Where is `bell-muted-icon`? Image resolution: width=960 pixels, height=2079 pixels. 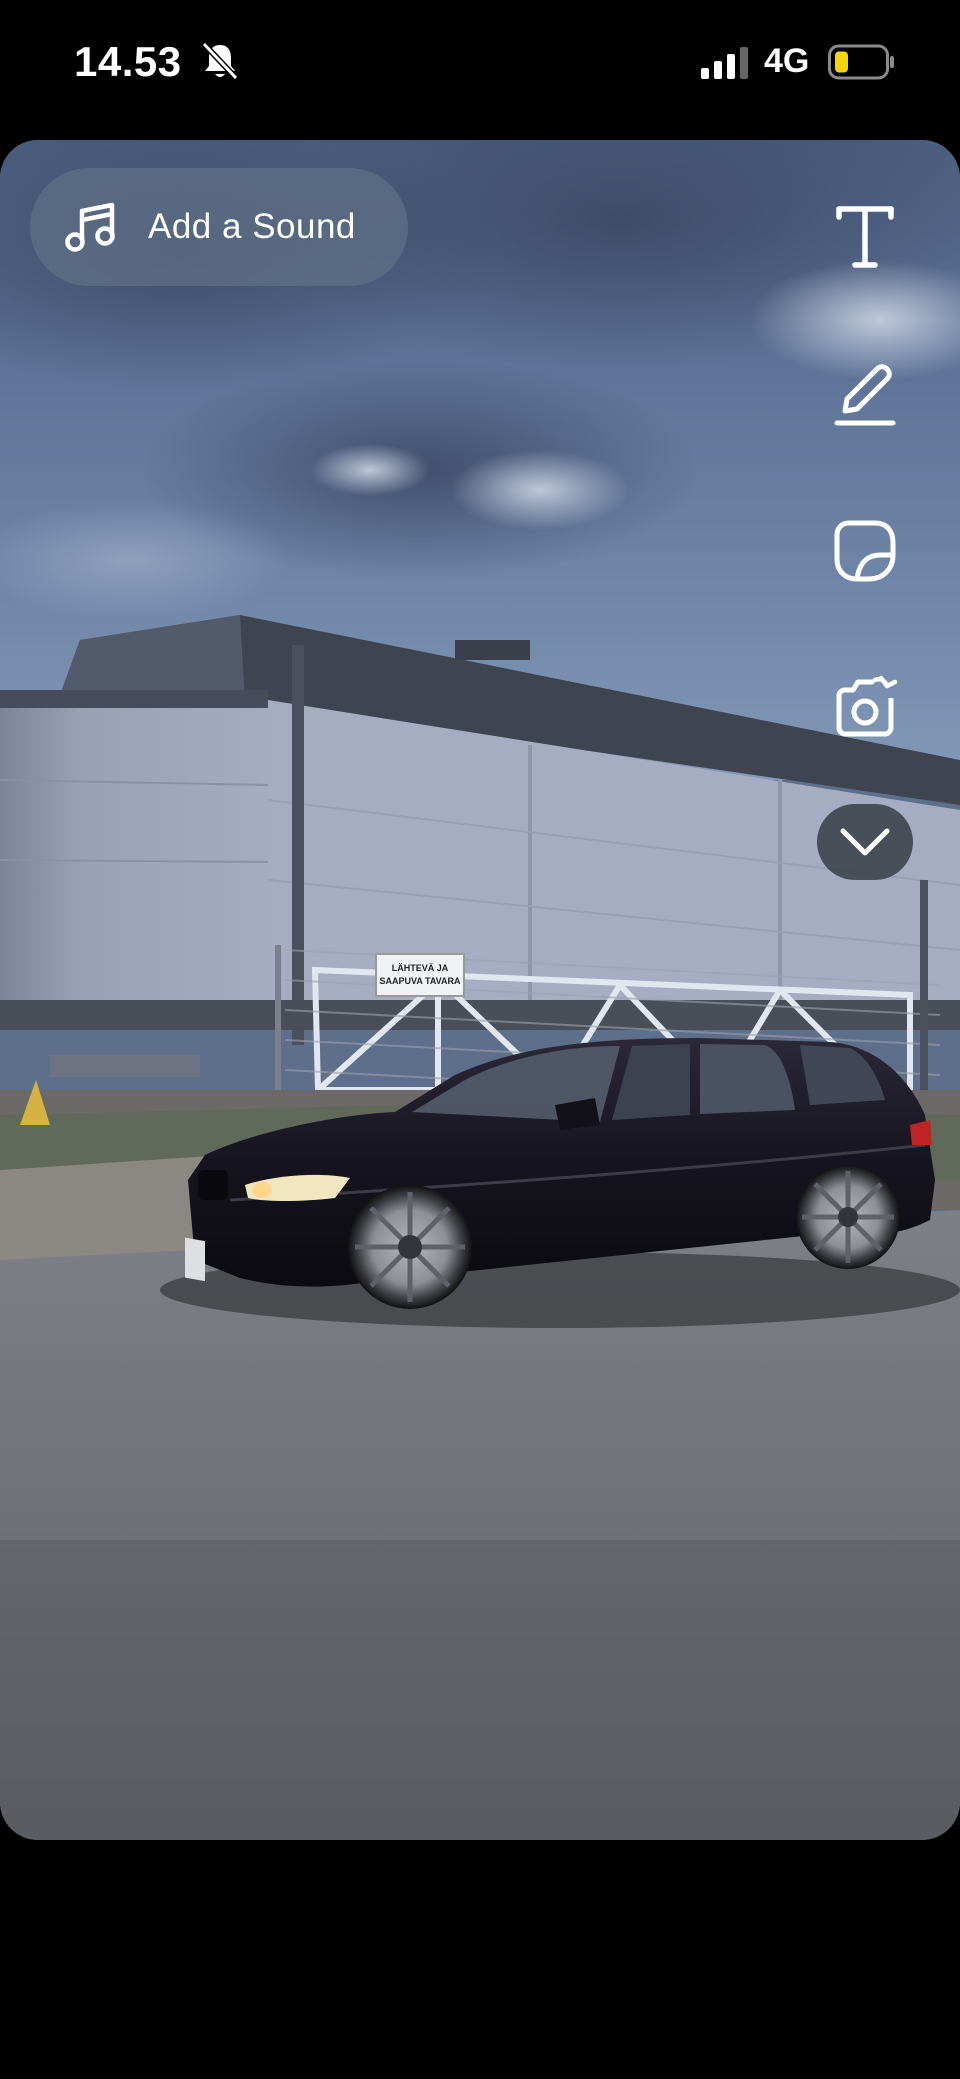 bell-muted-icon is located at coordinates (220, 61).